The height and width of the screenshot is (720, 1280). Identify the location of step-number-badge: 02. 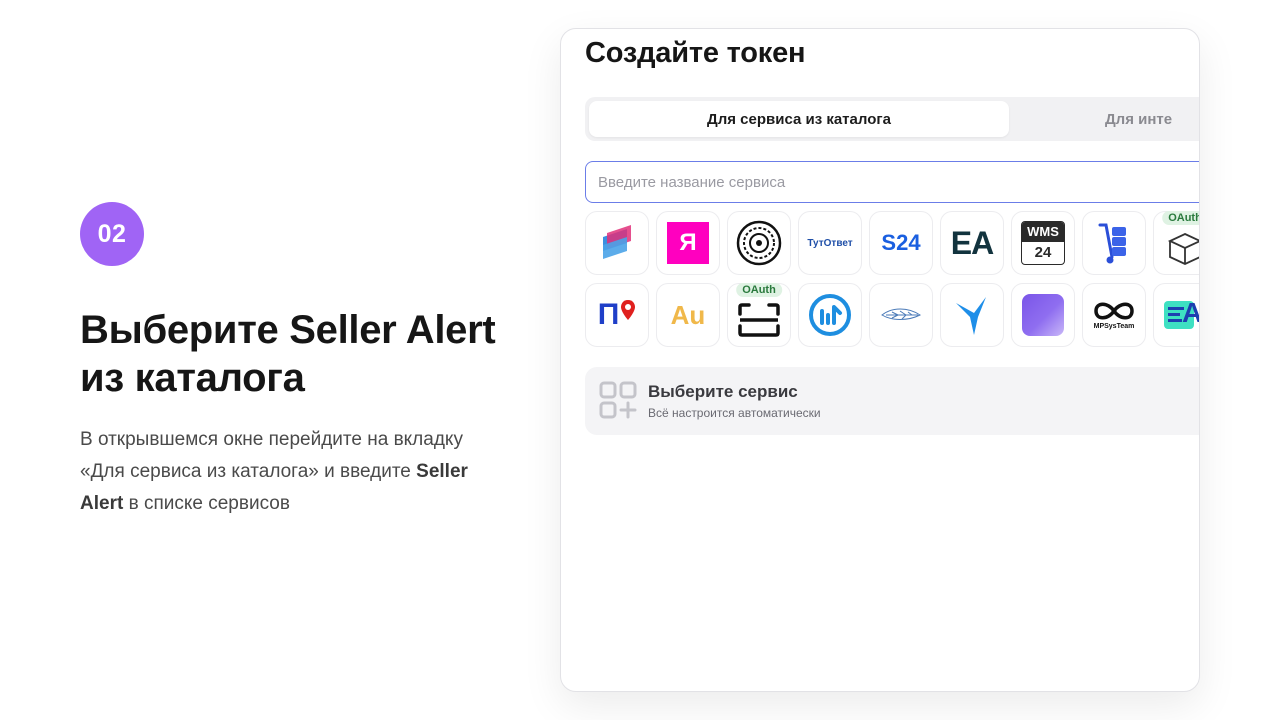
(112, 234).